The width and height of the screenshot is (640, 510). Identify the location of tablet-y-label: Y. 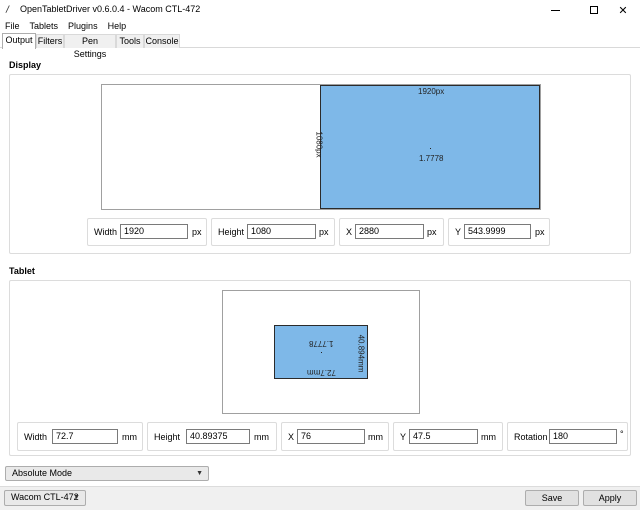
(403, 437).